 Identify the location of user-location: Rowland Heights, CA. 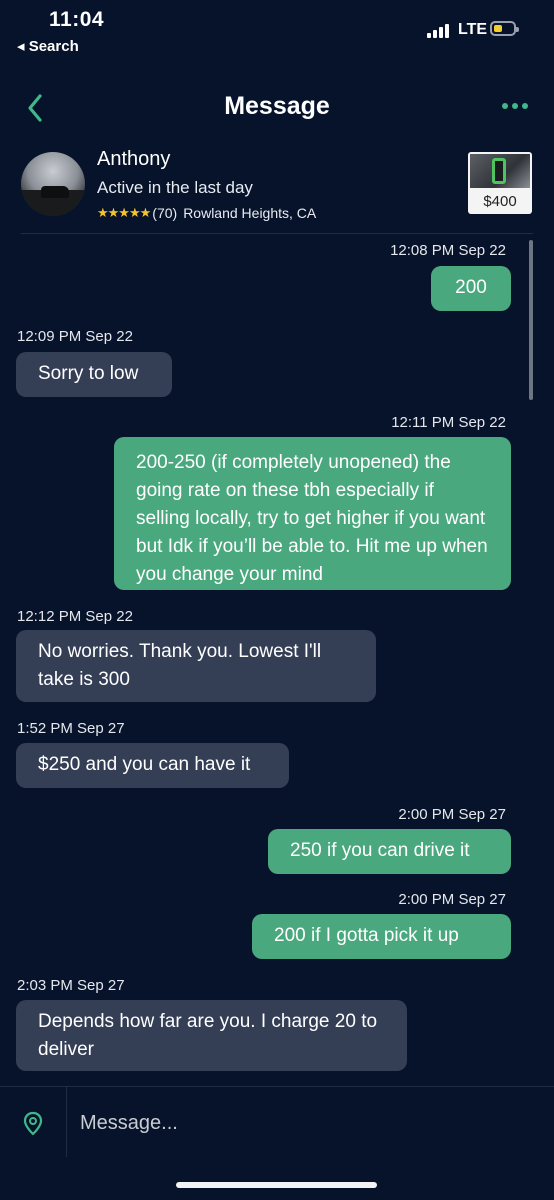
(250, 213).